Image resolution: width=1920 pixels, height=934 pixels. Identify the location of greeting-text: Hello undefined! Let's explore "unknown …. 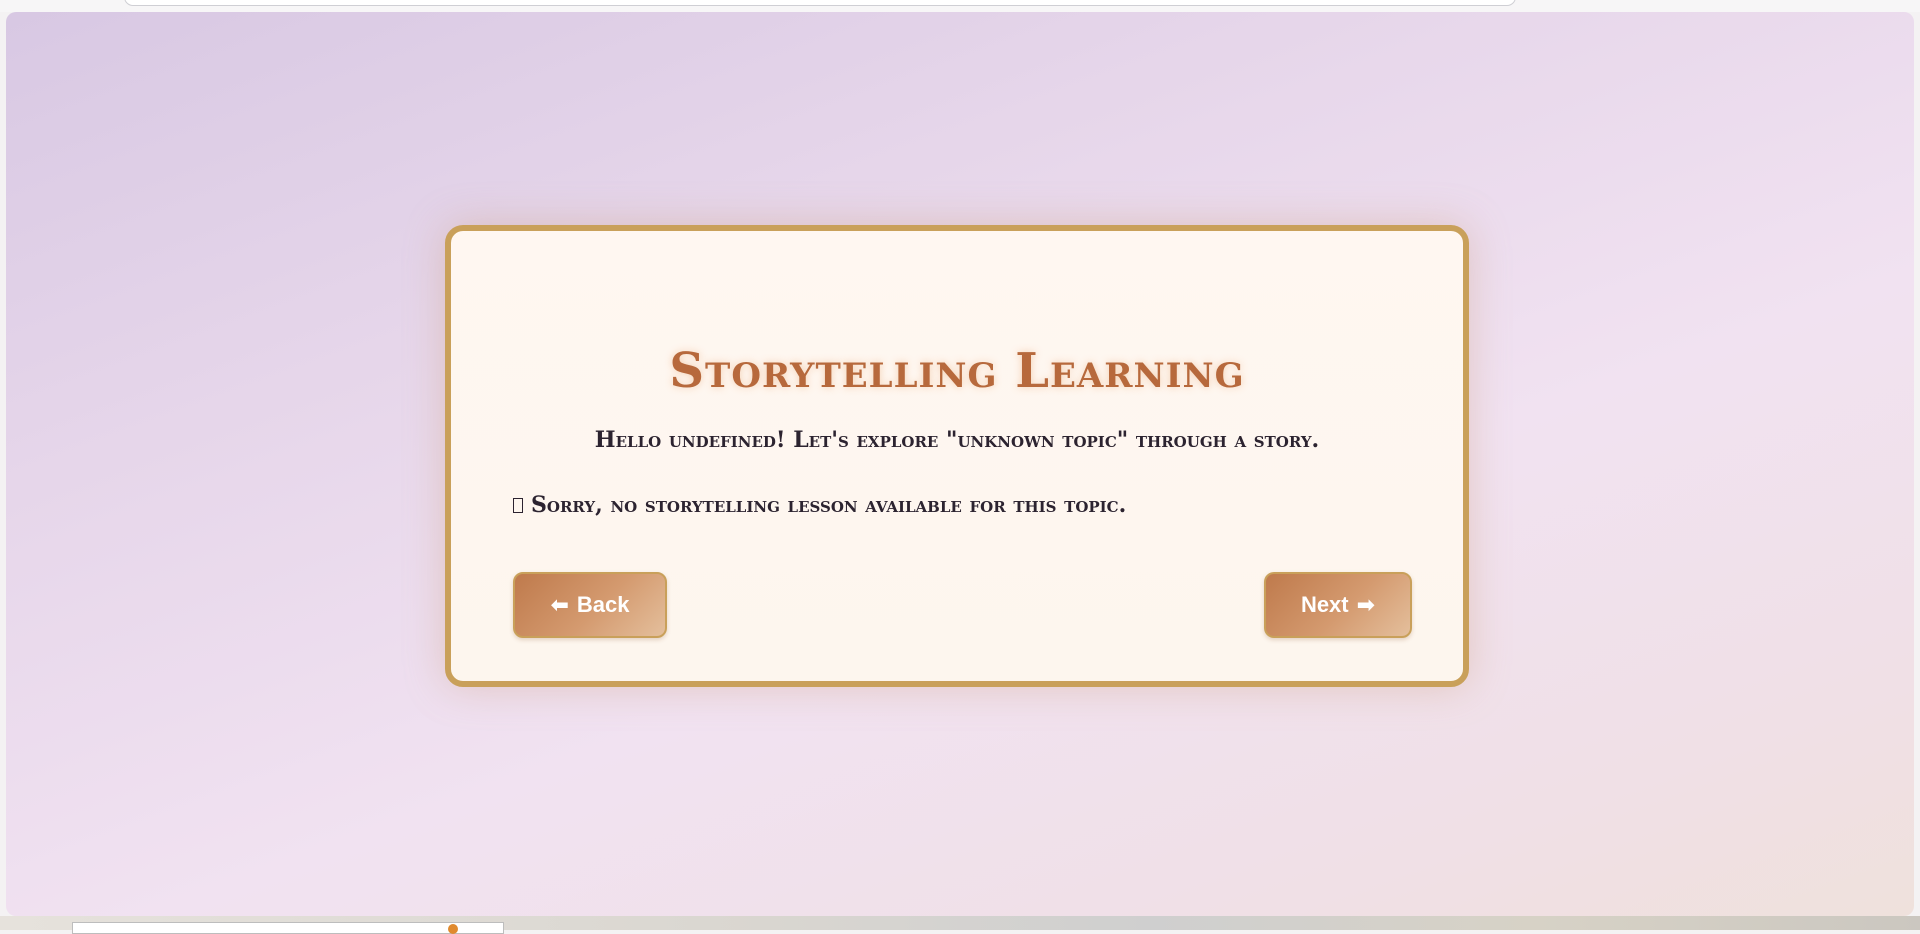
(957, 440).